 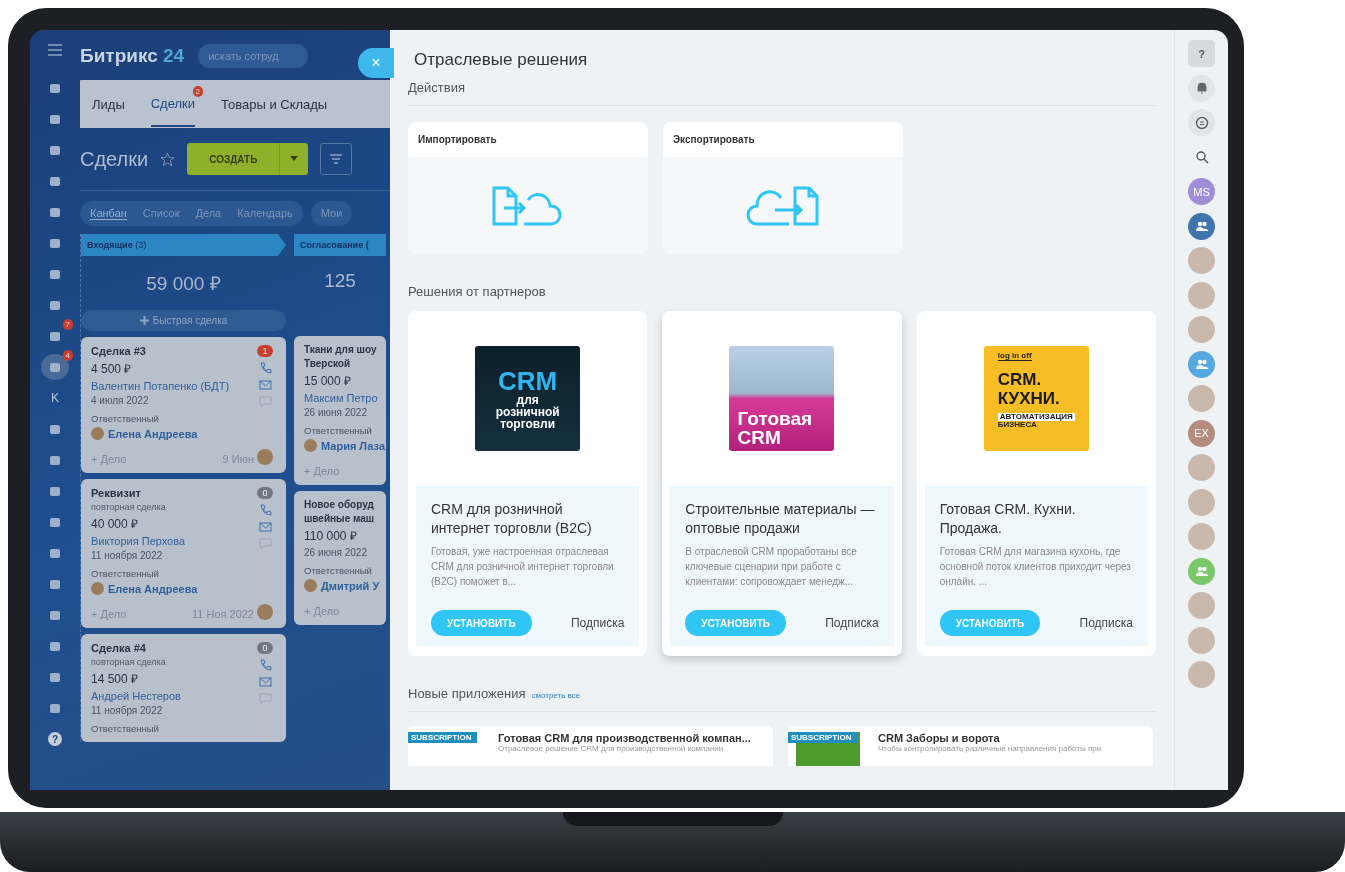 What do you see at coordinates (527, 411) in the screenshot?
I see `cover-text: розничной` at bounding box center [527, 411].